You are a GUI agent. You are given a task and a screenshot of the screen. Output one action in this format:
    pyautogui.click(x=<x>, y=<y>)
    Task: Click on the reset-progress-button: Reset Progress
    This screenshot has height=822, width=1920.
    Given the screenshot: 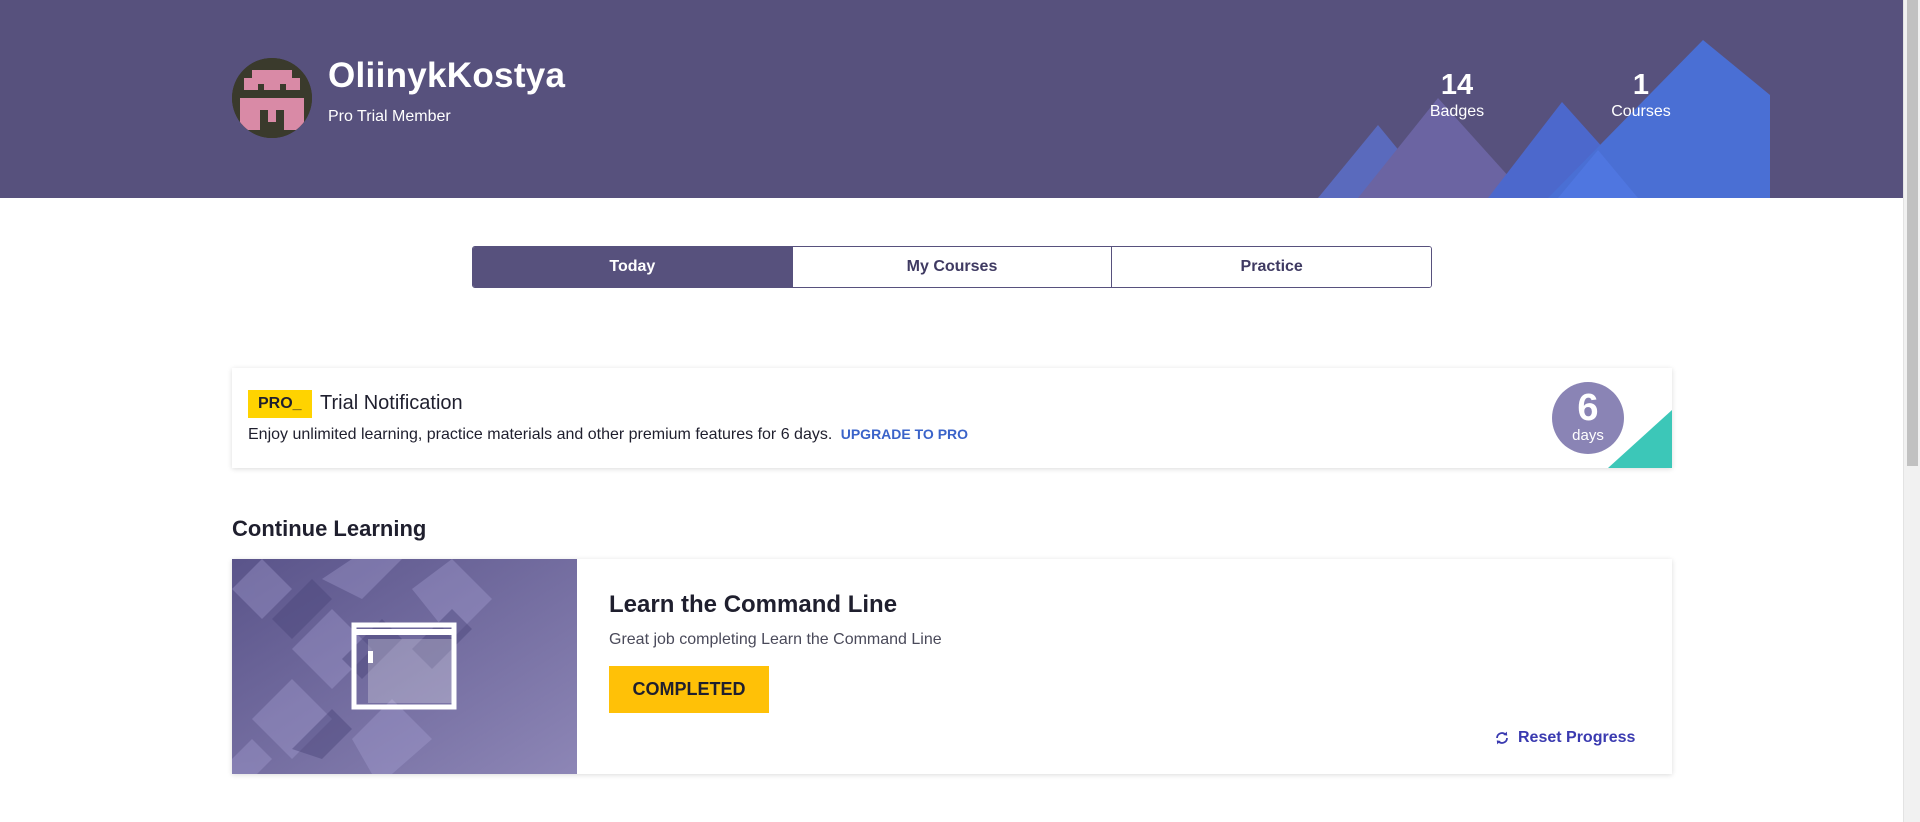 What is the action you would take?
    pyautogui.click(x=1564, y=738)
    